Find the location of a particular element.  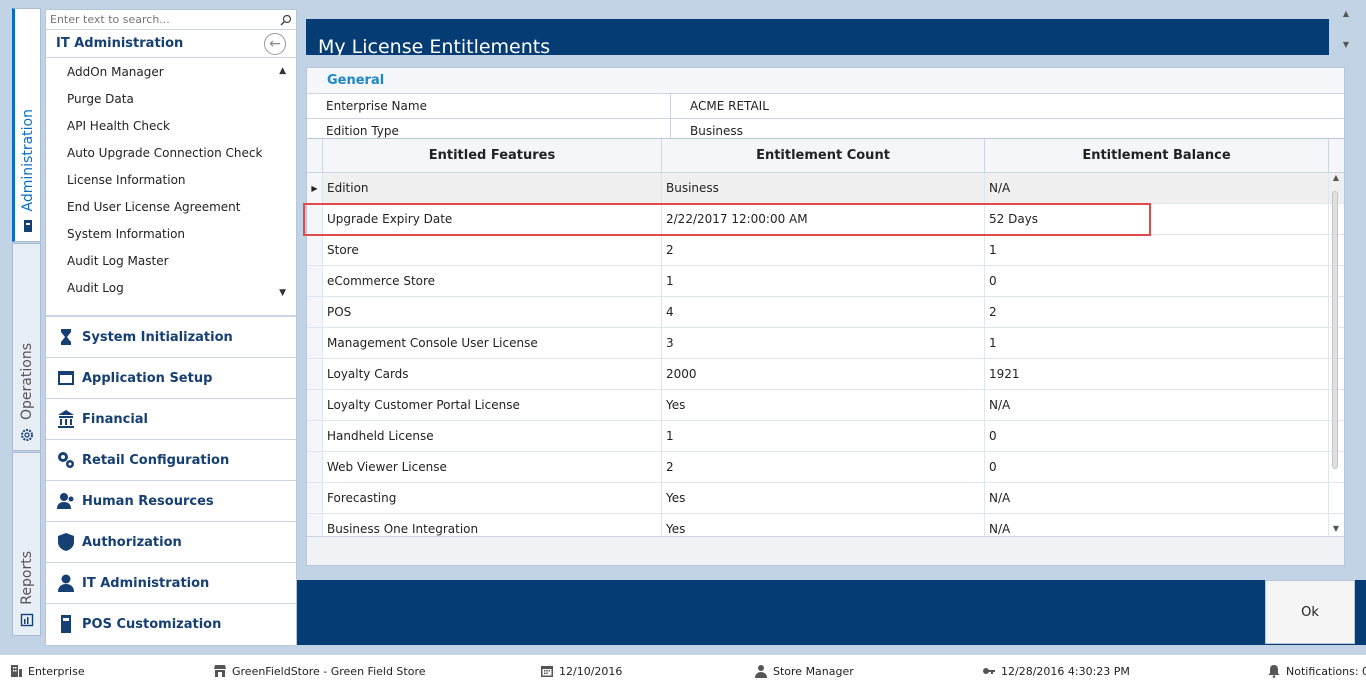

search-icon is located at coordinates (286, 20).